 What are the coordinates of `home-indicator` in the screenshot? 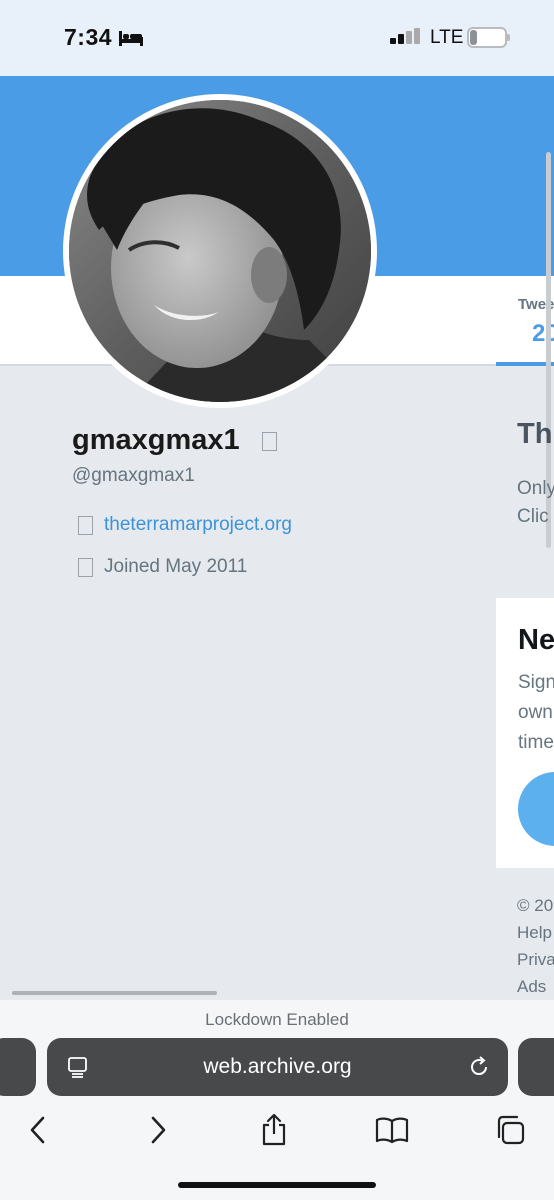 It's located at (277, 1185).